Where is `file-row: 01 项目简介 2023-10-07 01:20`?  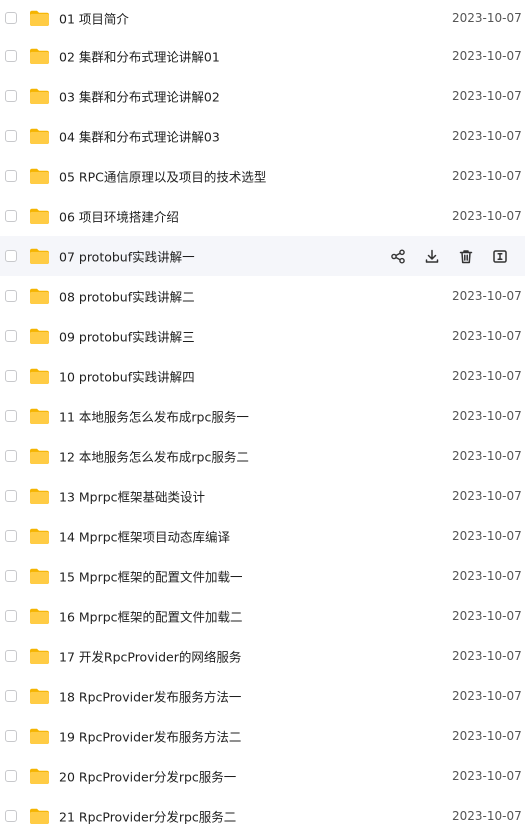 file-row: 01 项目简介 2023-10-07 01:20 is located at coordinates (262, 18).